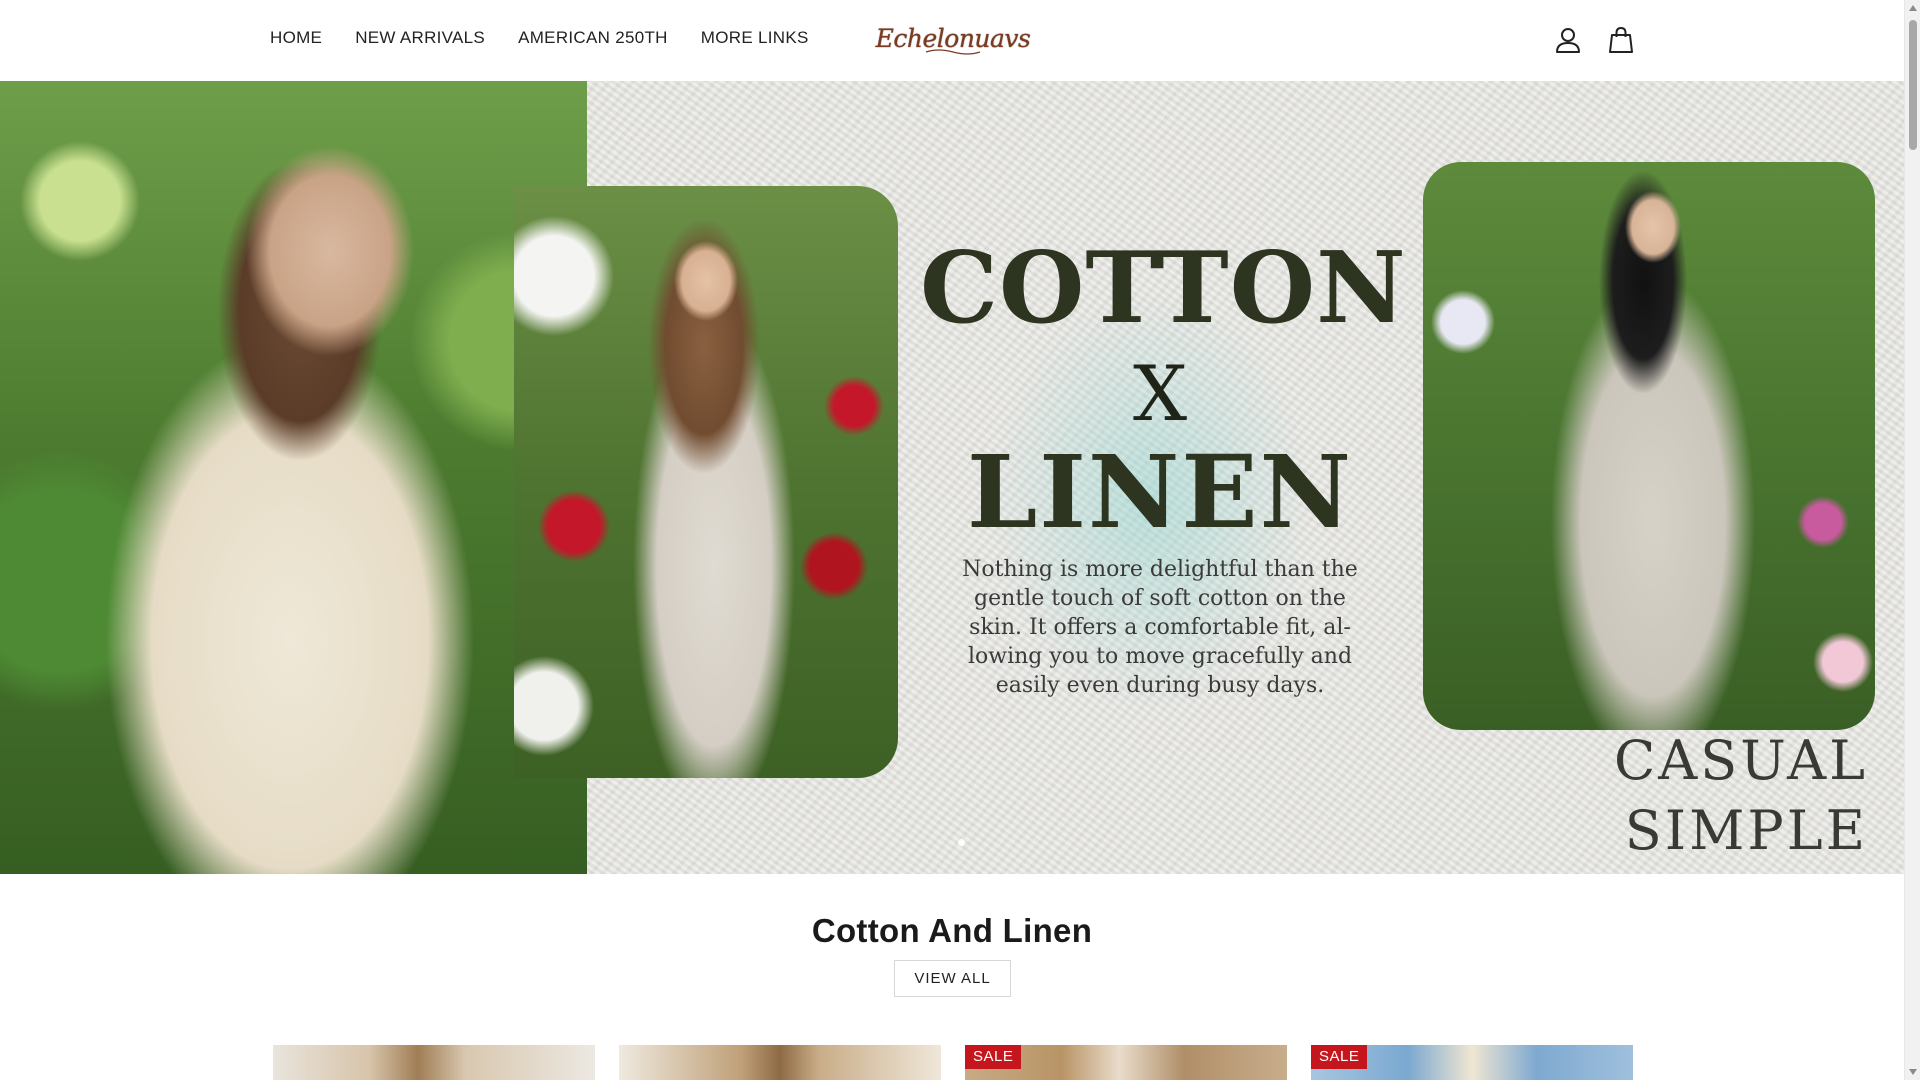  I want to click on hero-title-cotton: COTTON, so click(1163, 288).